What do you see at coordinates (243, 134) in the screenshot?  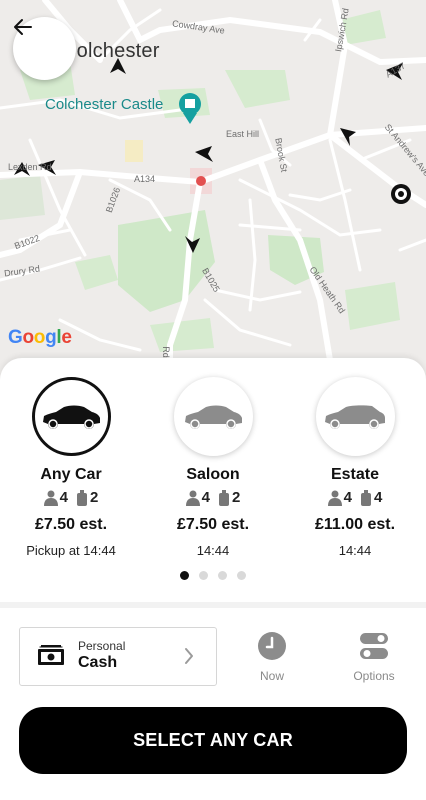 I see `map-label-east-hill: East Hill` at bounding box center [243, 134].